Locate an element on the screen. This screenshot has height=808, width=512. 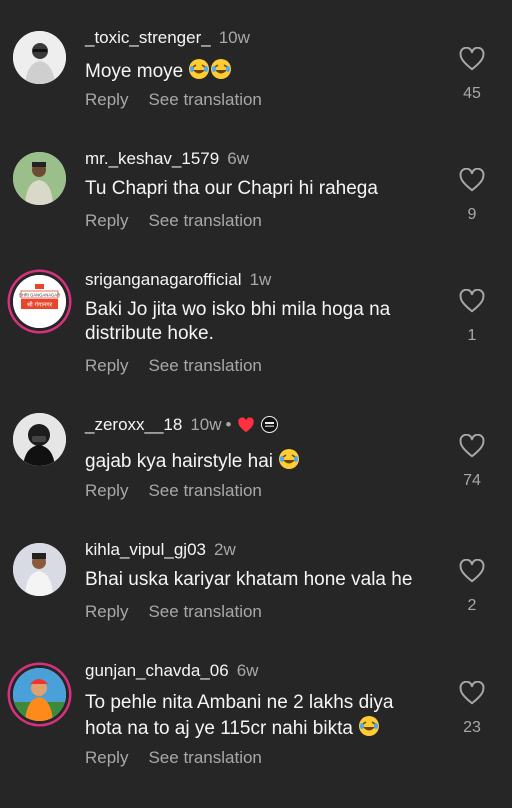
like-count: 1 is located at coordinates (472, 335).